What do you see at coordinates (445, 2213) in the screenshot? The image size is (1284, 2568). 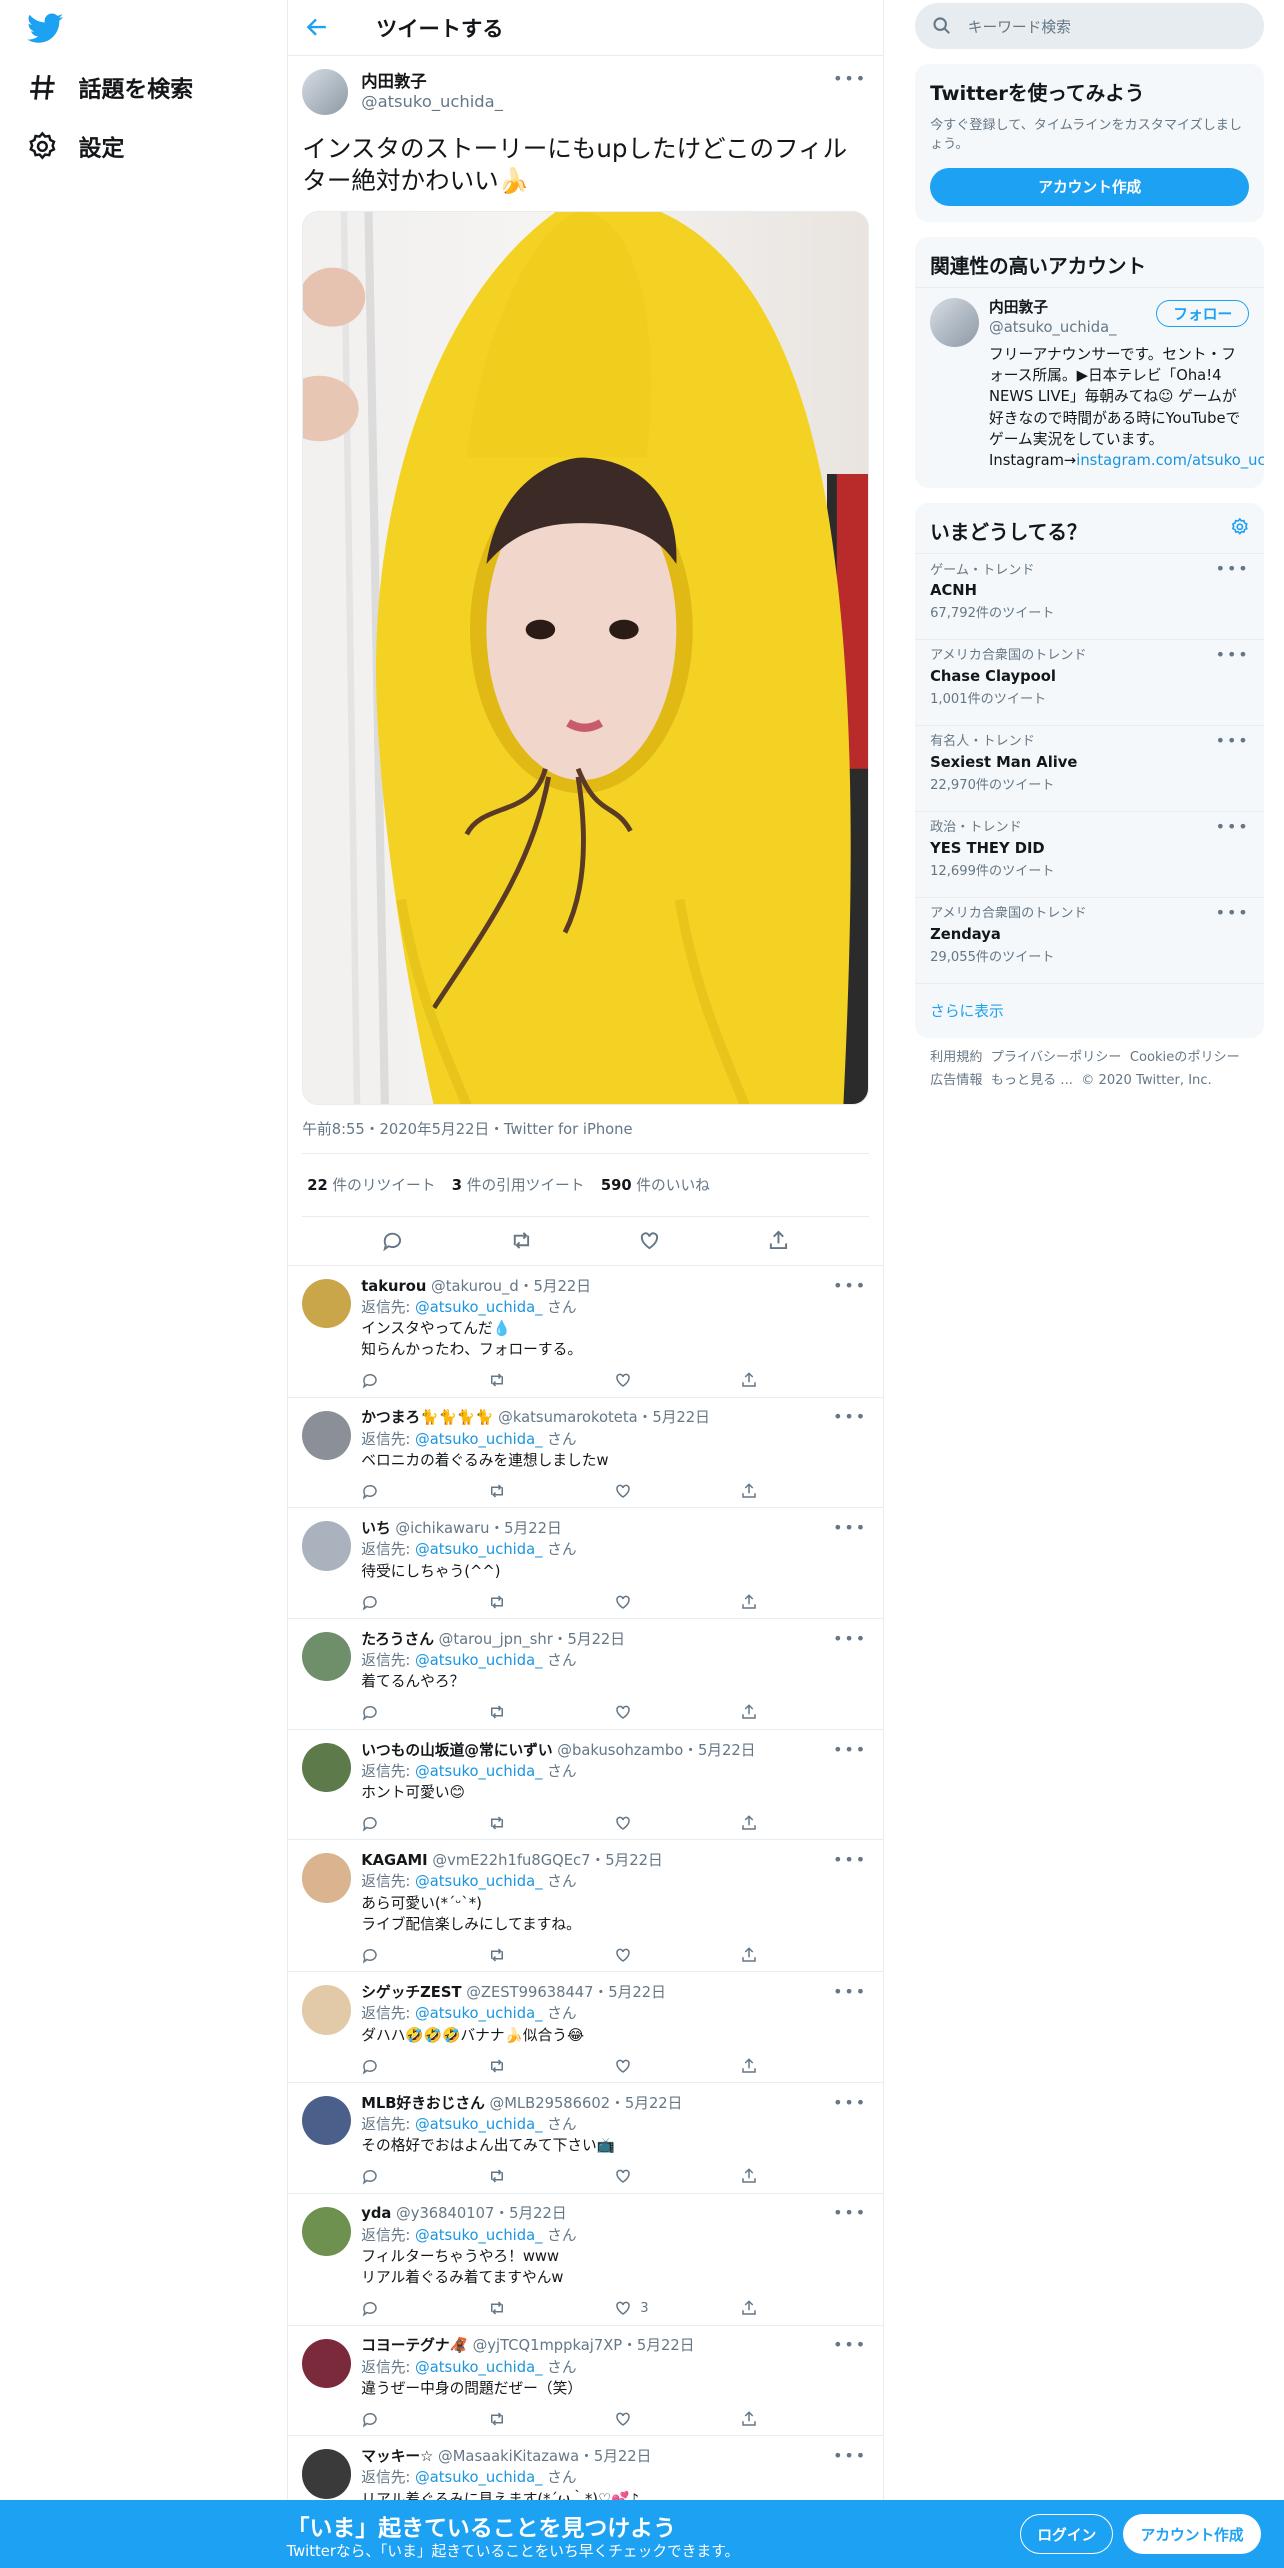 I see `reply-author-handle: @y36840107` at bounding box center [445, 2213].